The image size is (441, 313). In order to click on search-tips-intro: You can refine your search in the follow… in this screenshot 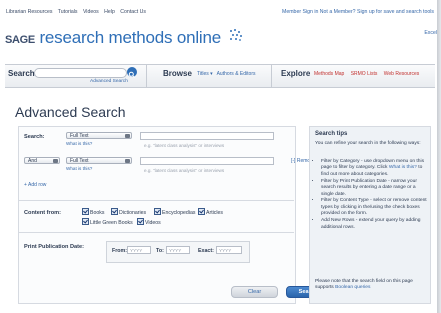, I will do `click(368, 143)`.